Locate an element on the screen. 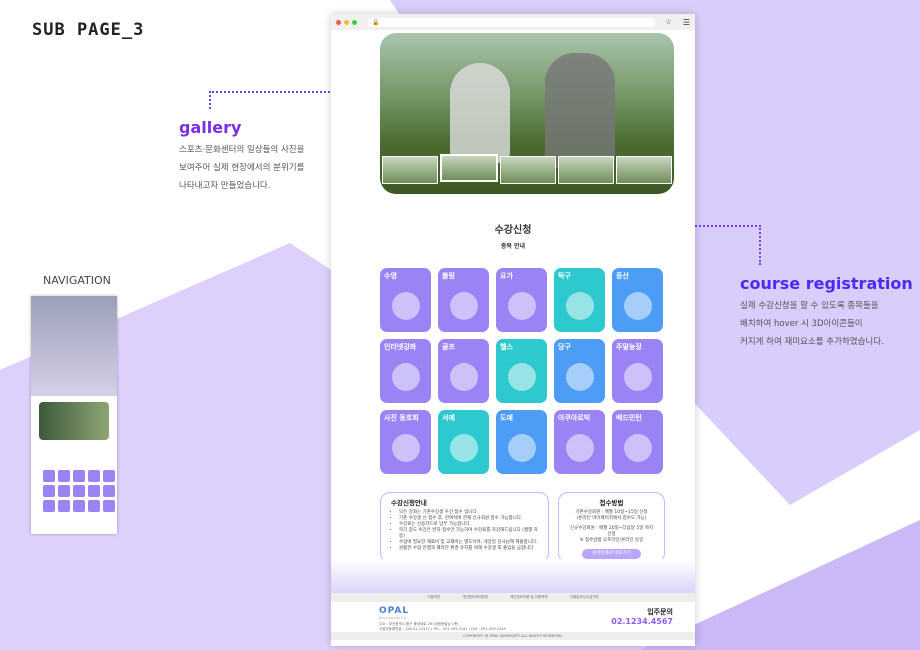 Image resolution: width=920 pixels, height=650 pixels. address-bar: 🔒 is located at coordinates (511, 22).